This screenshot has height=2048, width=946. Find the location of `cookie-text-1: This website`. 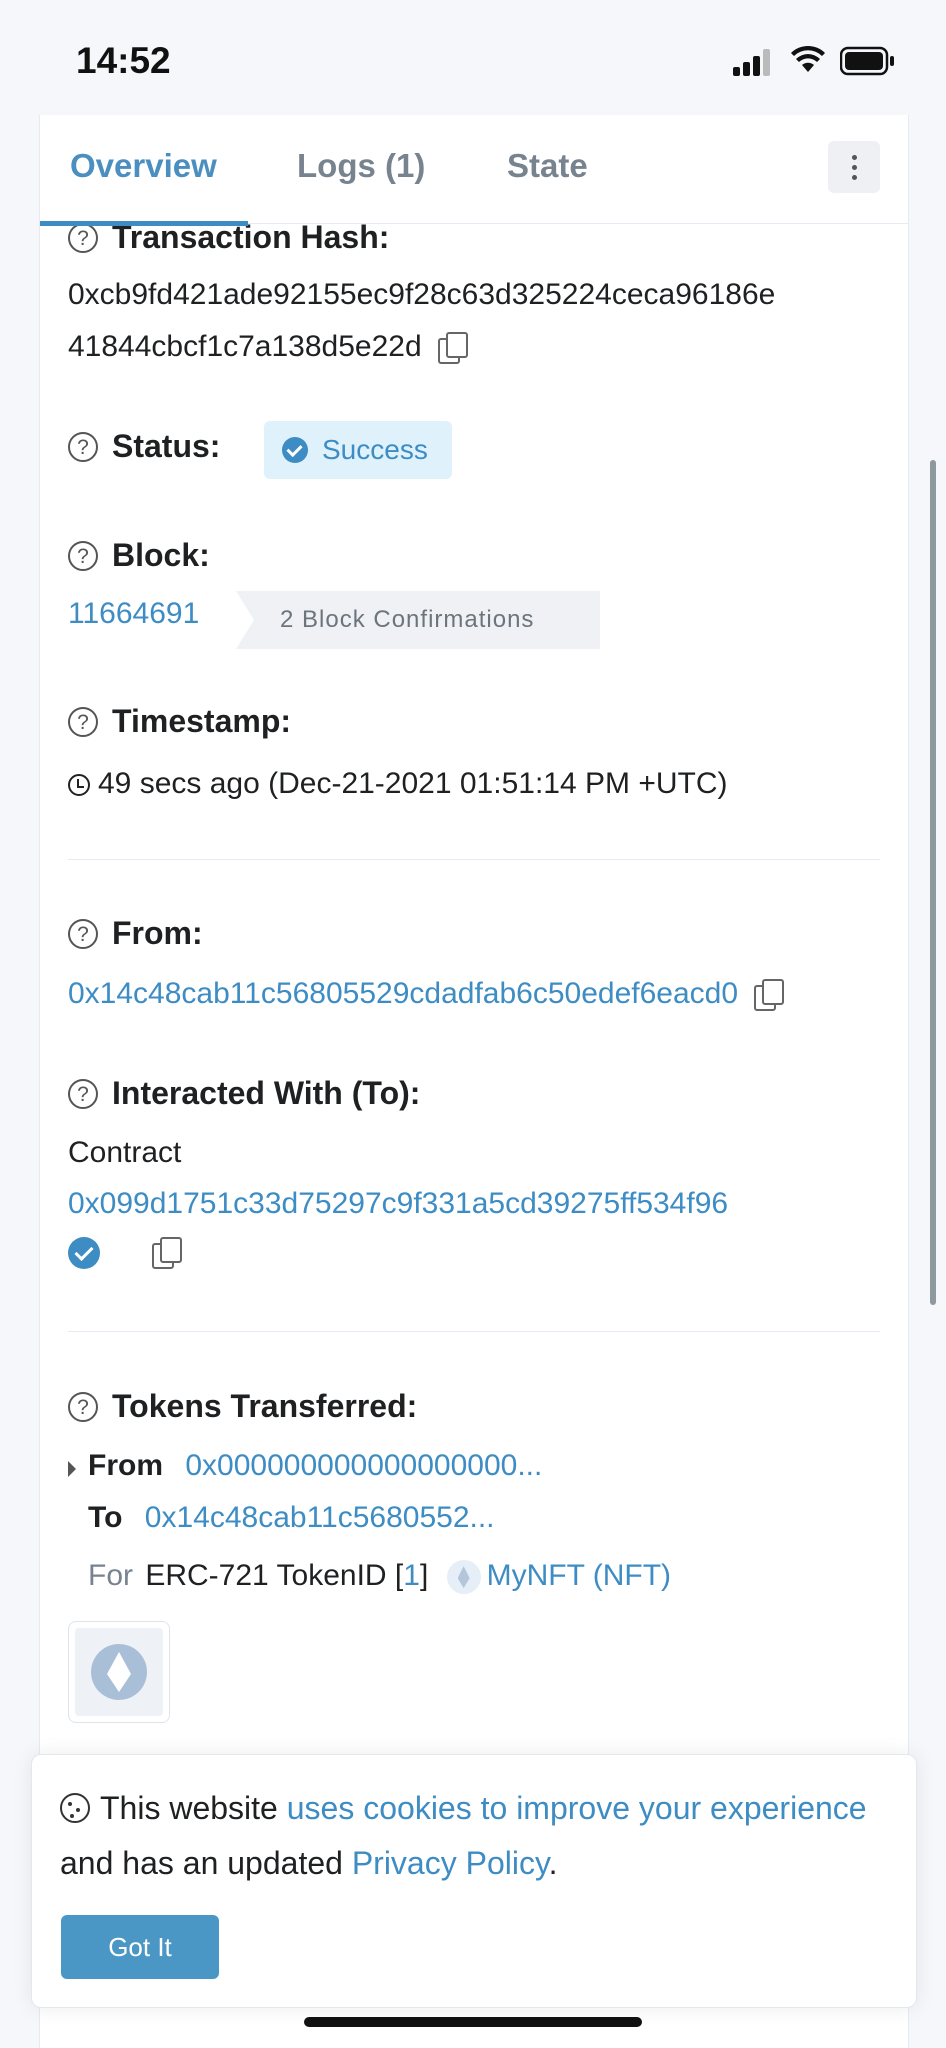

cookie-text-1: This website is located at coordinates (193, 1808).